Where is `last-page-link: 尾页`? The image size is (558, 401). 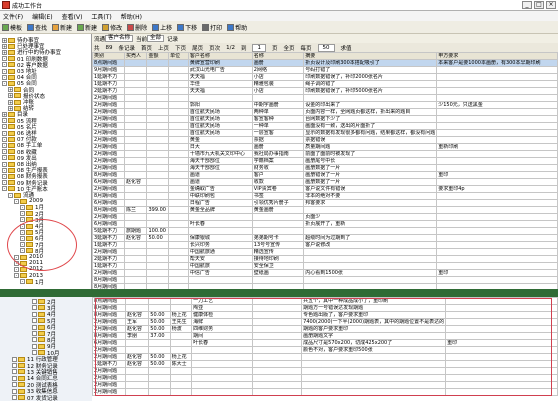 last-page-link: 尾页 is located at coordinates (197, 48).